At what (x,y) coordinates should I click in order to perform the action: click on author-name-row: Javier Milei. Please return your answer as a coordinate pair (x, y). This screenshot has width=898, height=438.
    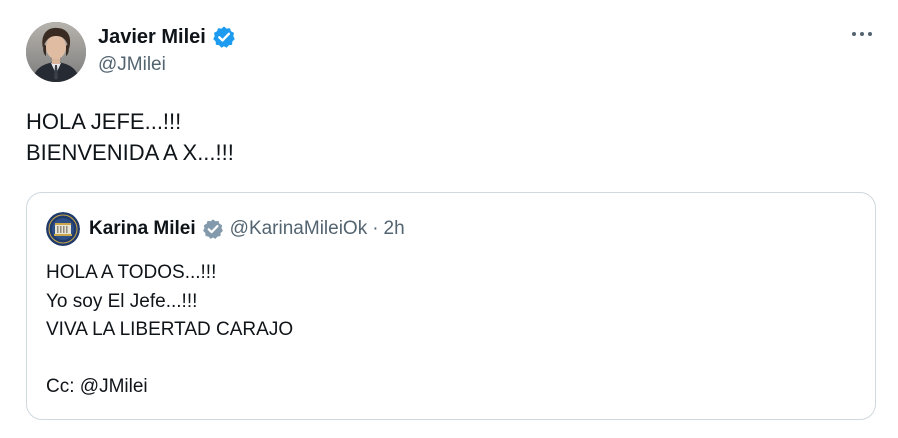
    Looking at the image, I should click on (167, 37).